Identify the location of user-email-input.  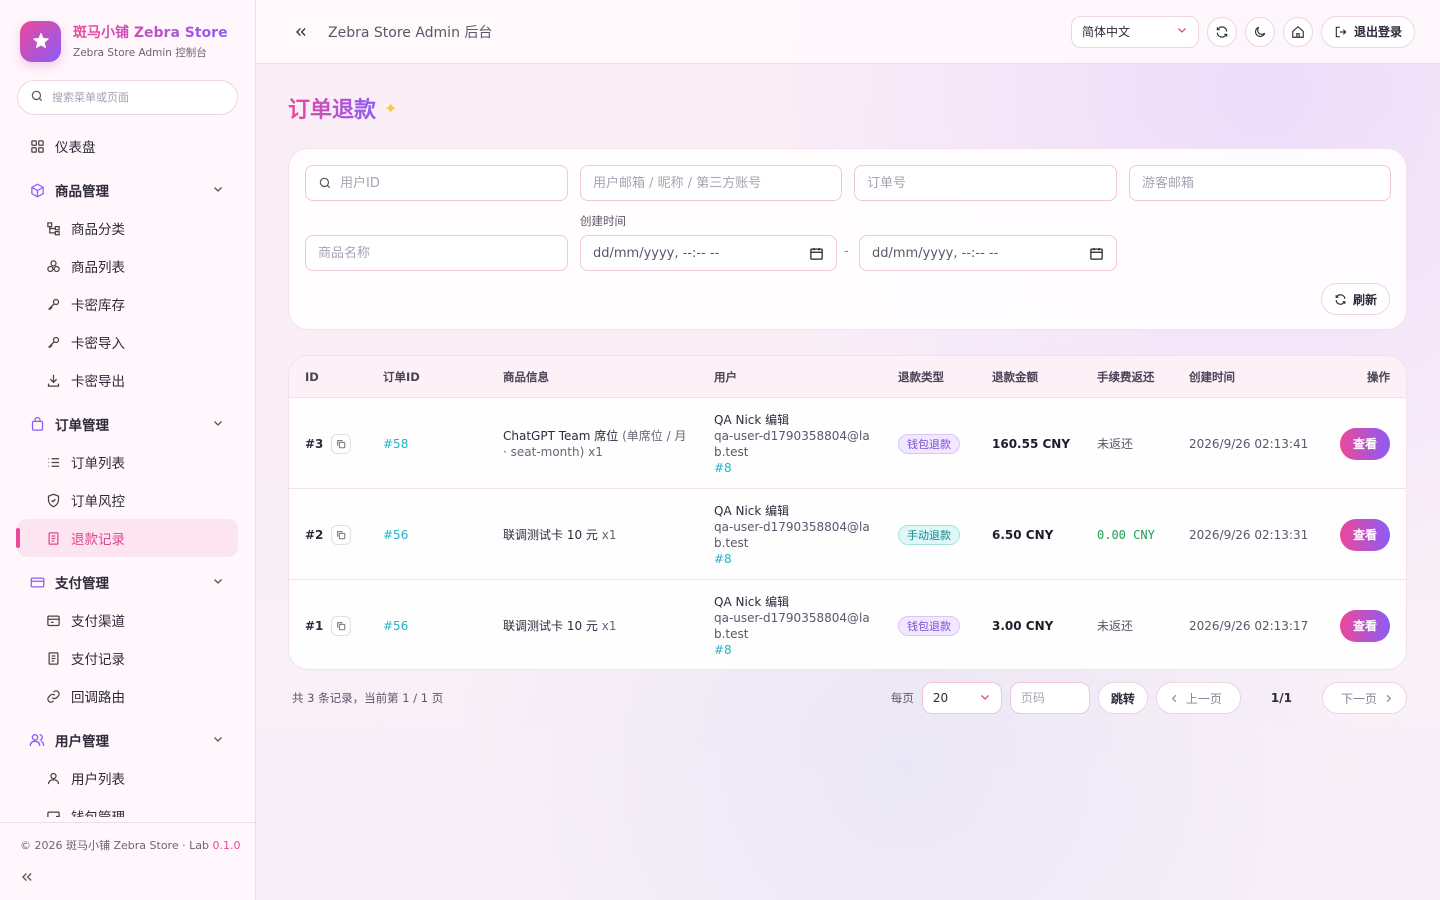
(711, 183).